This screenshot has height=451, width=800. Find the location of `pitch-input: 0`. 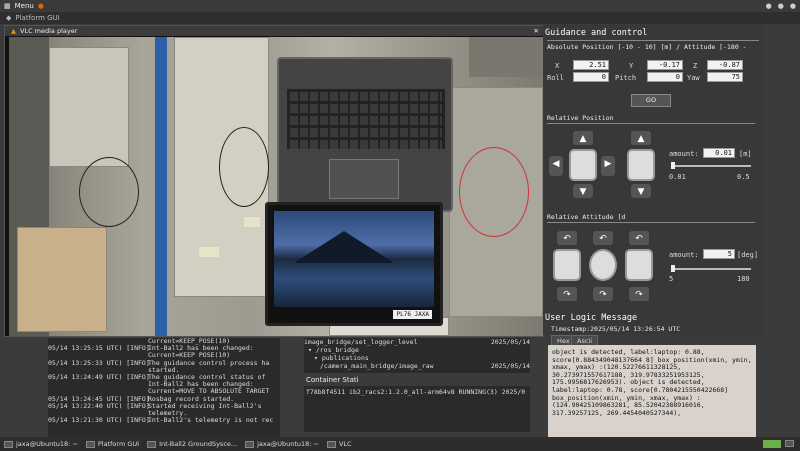

pitch-input: 0 is located at coordinates (665, 77).